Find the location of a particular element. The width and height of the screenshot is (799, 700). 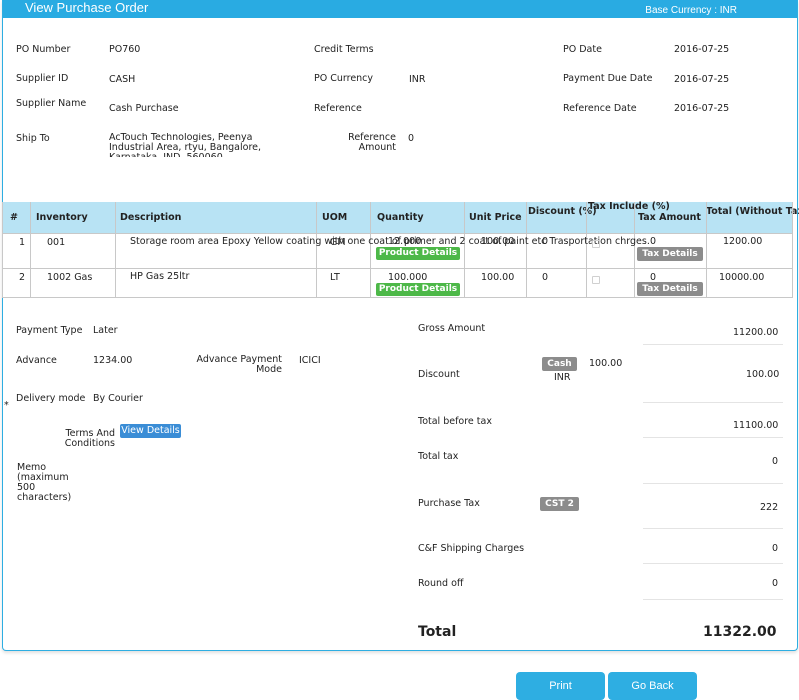

shipping-value: 0 is located at coordinates (775, 548).